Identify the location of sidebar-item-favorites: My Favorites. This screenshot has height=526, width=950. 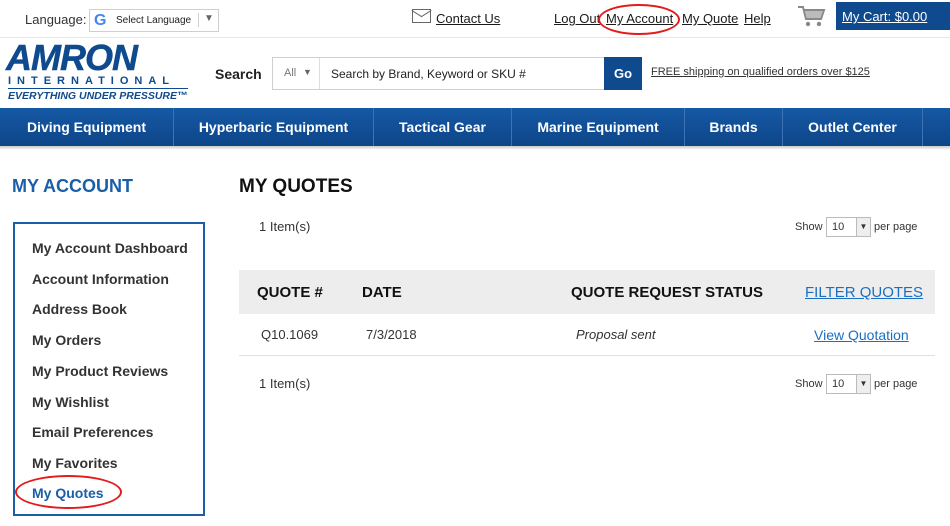
(75, 463).